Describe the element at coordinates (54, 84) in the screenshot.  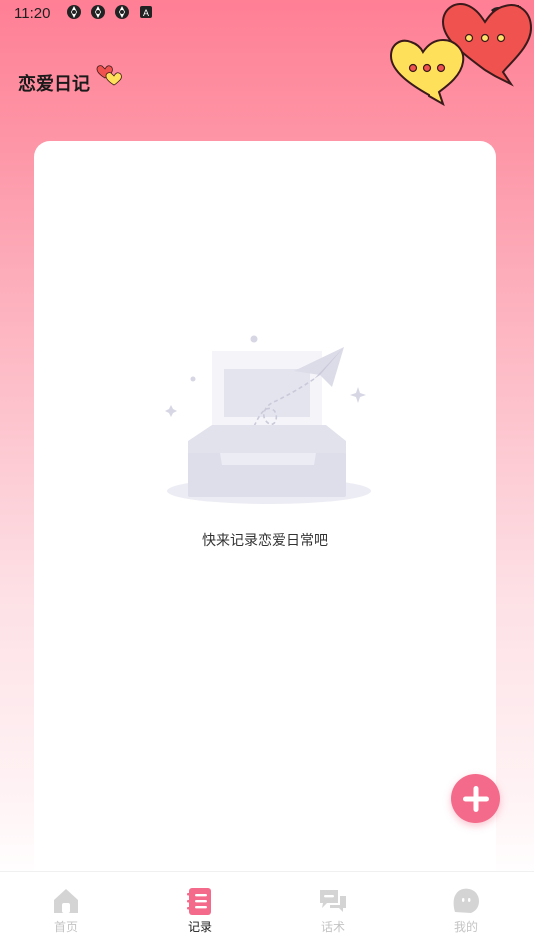
I see `page-title: 恋爱日记` at that location.